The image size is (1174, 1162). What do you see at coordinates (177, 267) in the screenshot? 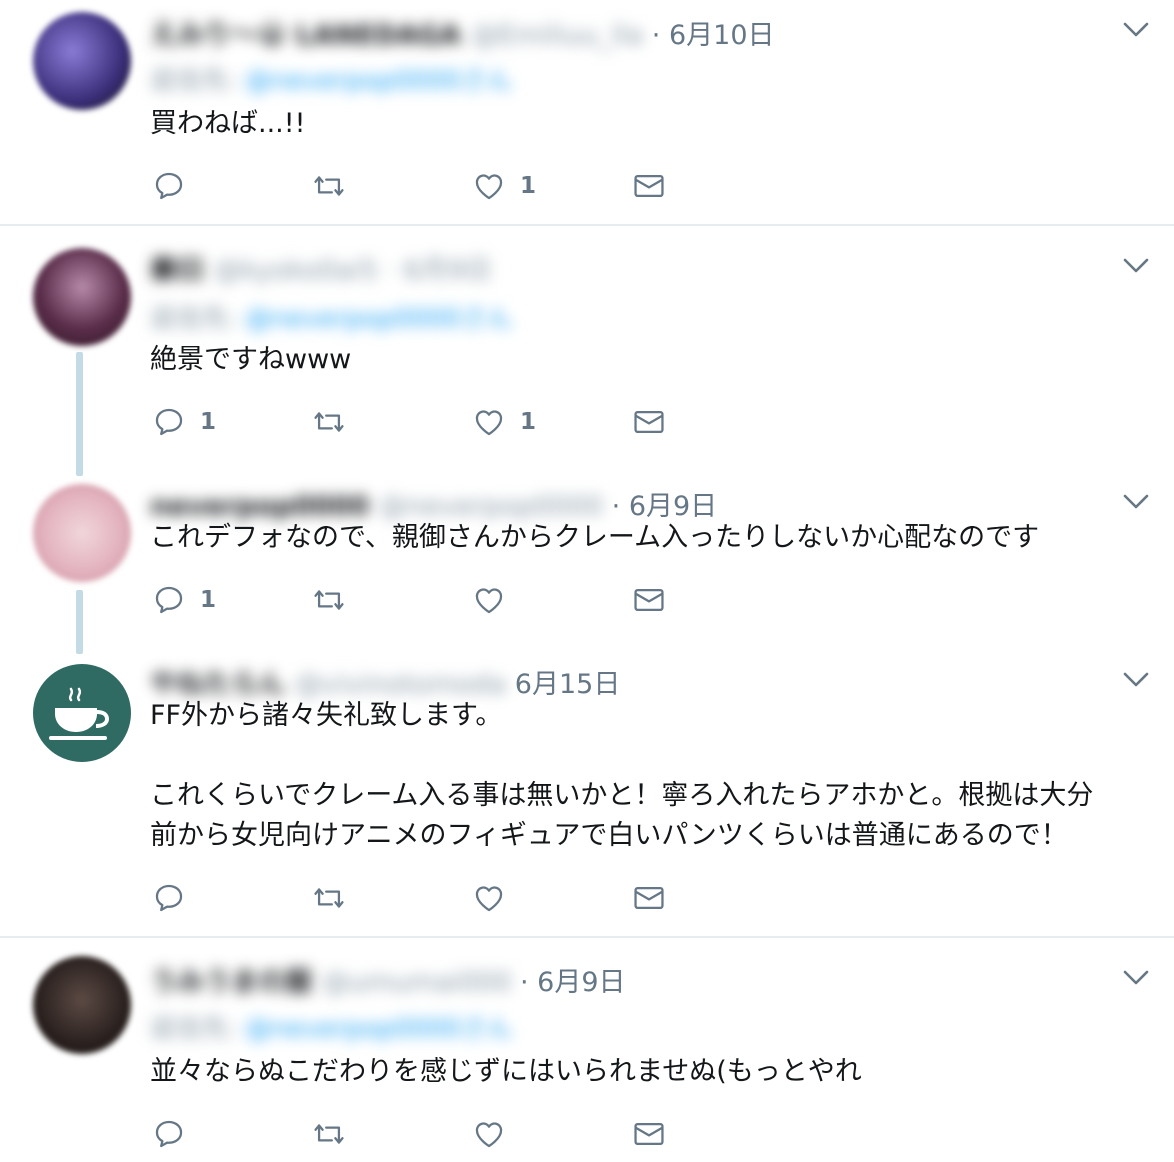
I see `user-name: 秦曰` at bounding box center [177, 267].